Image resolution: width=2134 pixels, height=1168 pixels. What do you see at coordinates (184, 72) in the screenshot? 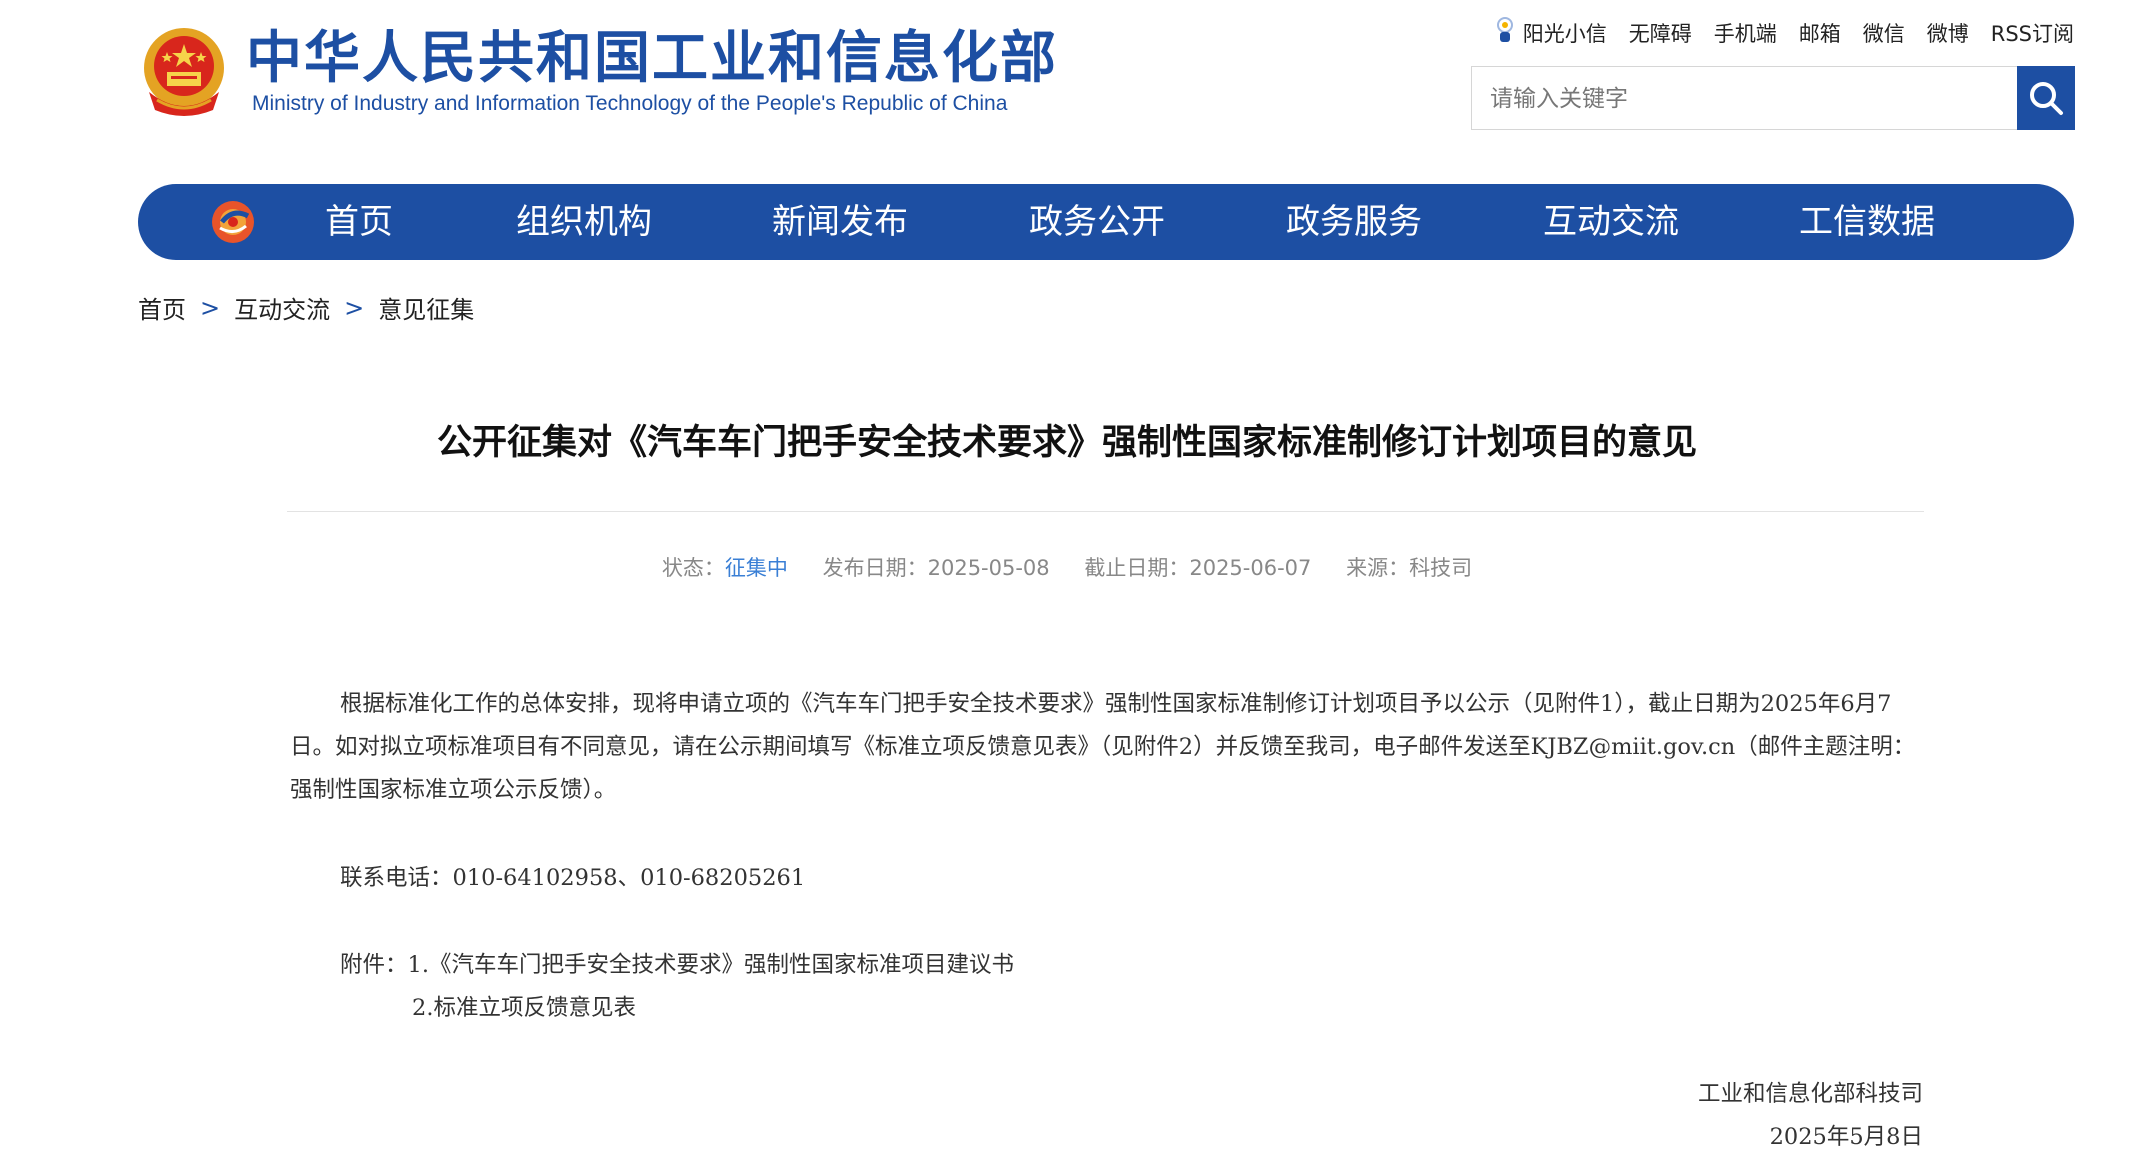
I see `national-emblem-icon` at bounding box center [184, 72].